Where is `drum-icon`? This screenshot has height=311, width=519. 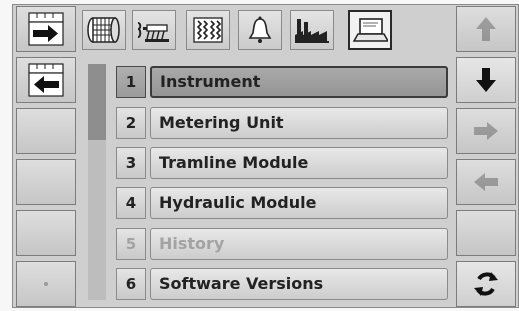
drum-icon is located at coordinates (103, 30).